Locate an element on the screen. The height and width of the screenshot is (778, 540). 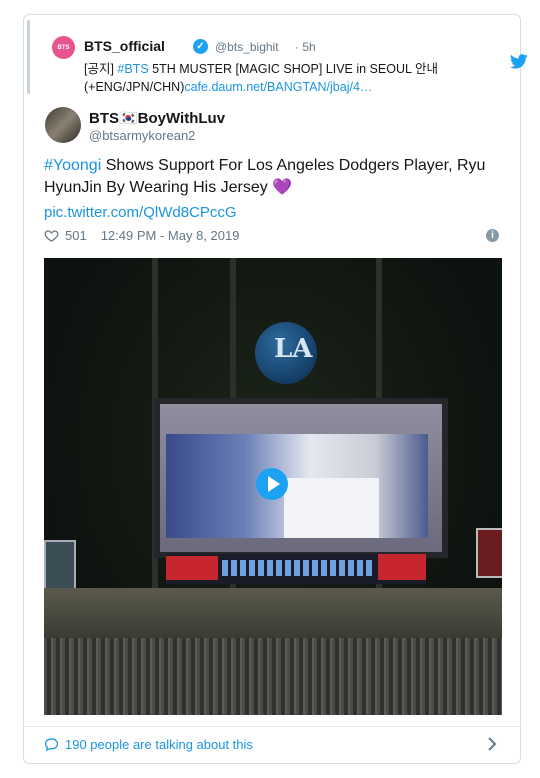
timestamp: 12:49 PM - May 8, 2019 is located at coordinates (170, 235).